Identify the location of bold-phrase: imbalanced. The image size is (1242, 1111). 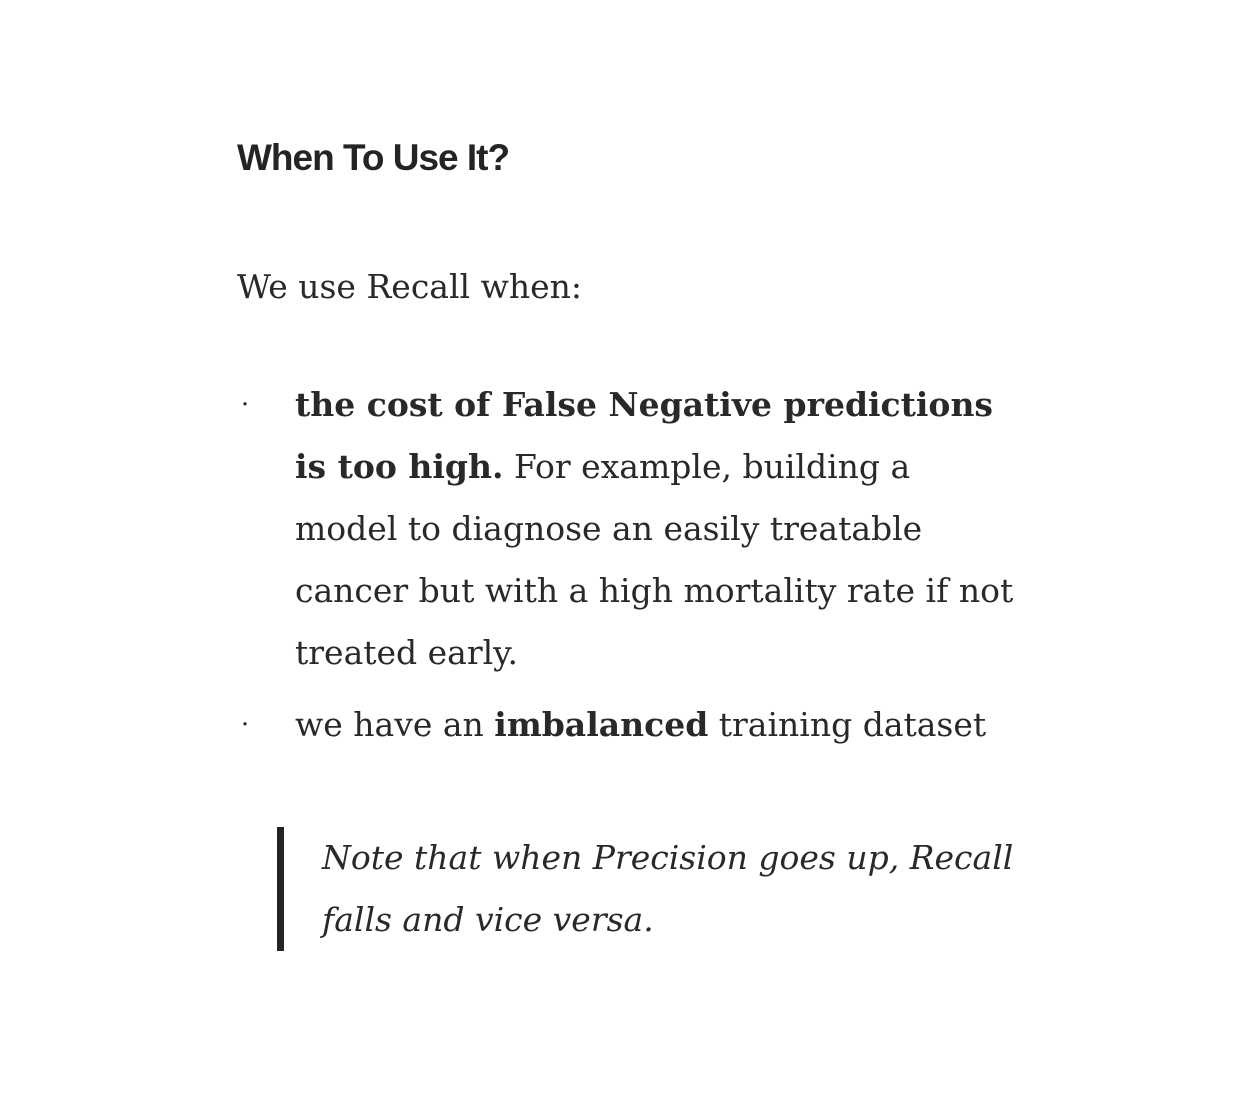
(601, 724).